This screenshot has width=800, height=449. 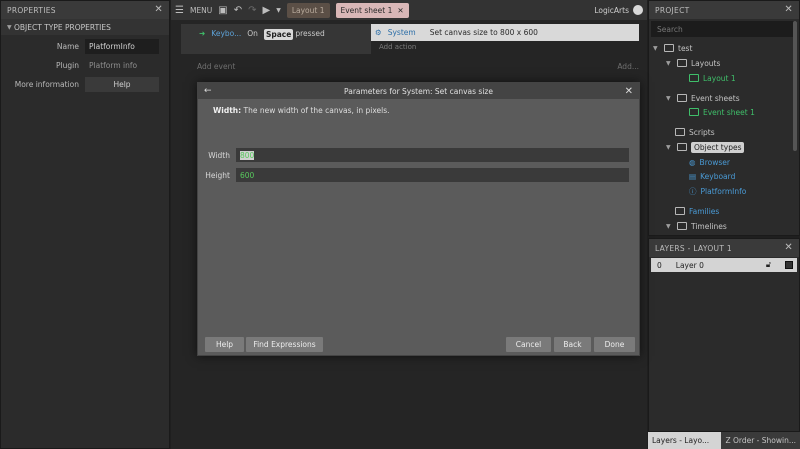 What do you see at coordinates (724, 10) in the screenshot?
I see `project-header: PROJECT ✕` at bounding box center [724, 10].